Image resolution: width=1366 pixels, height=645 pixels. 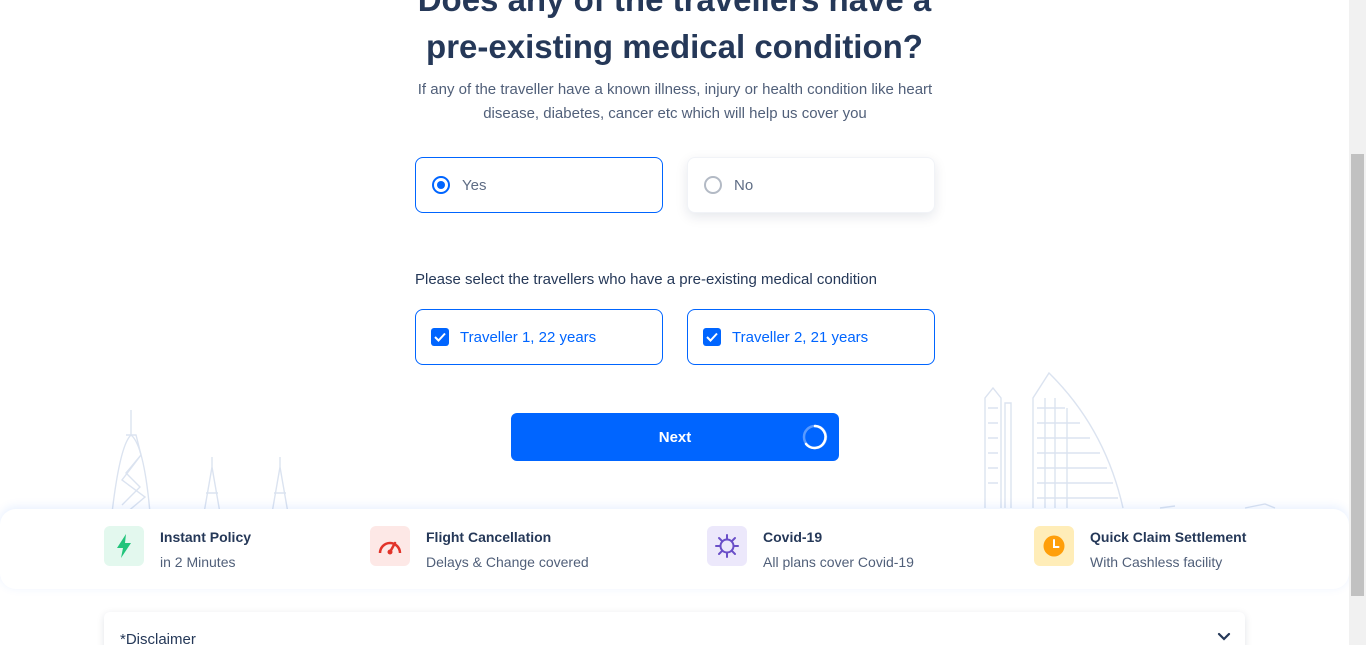 I want to click on option-no: No, so click(x=811, y=185).